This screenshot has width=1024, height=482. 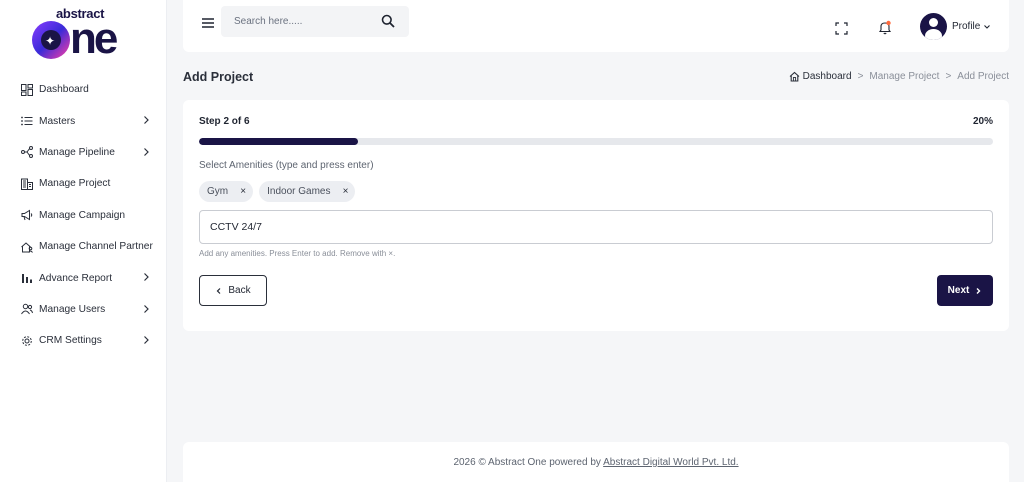 What do you see at coordinates (26, 340) in the screenshot?
I see `gear-icon` at bounding box center [26, 340].